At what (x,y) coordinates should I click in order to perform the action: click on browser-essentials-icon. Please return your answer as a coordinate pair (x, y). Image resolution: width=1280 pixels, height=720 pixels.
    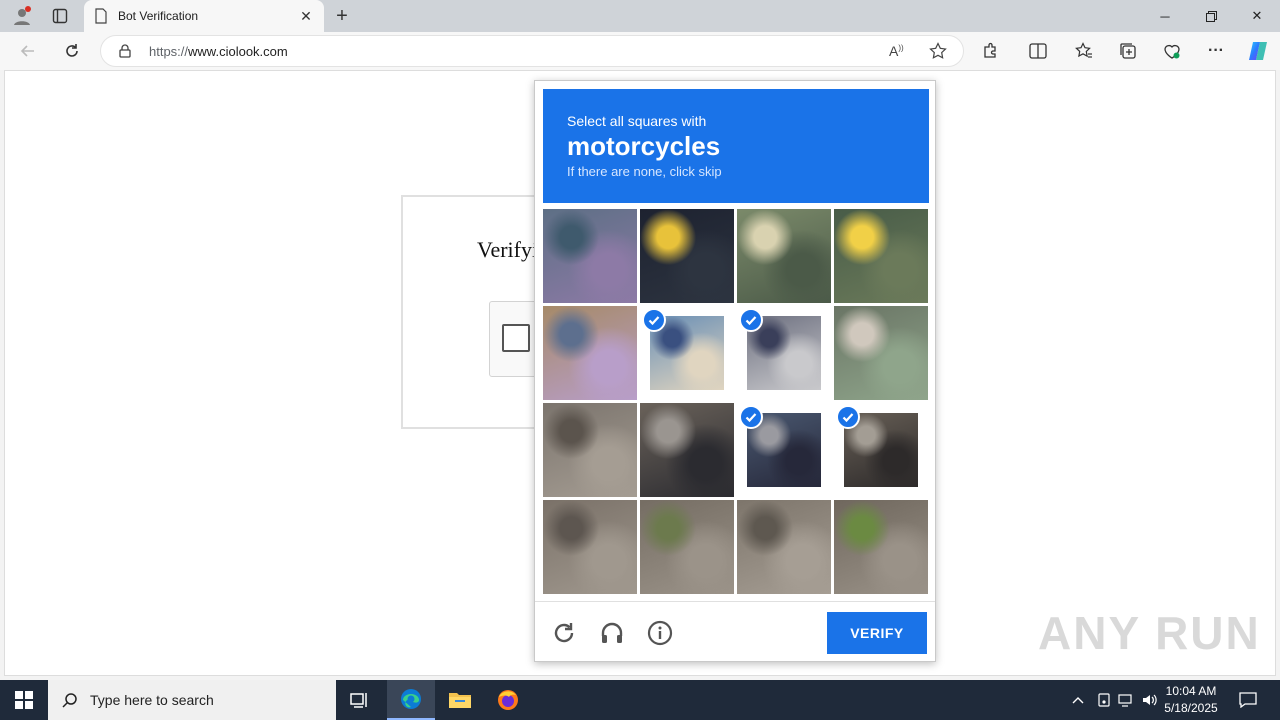
    Looking at the image, I should click on (1172, 51).